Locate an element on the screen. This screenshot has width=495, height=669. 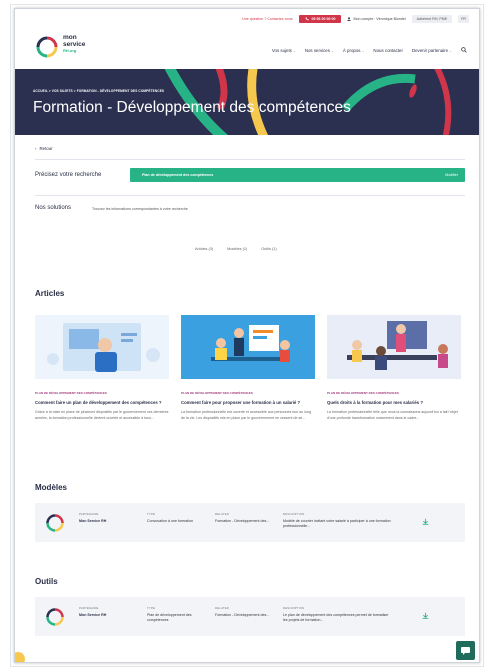
logo-wordmark: mon service RH.org is located at coordinates (74, 44).